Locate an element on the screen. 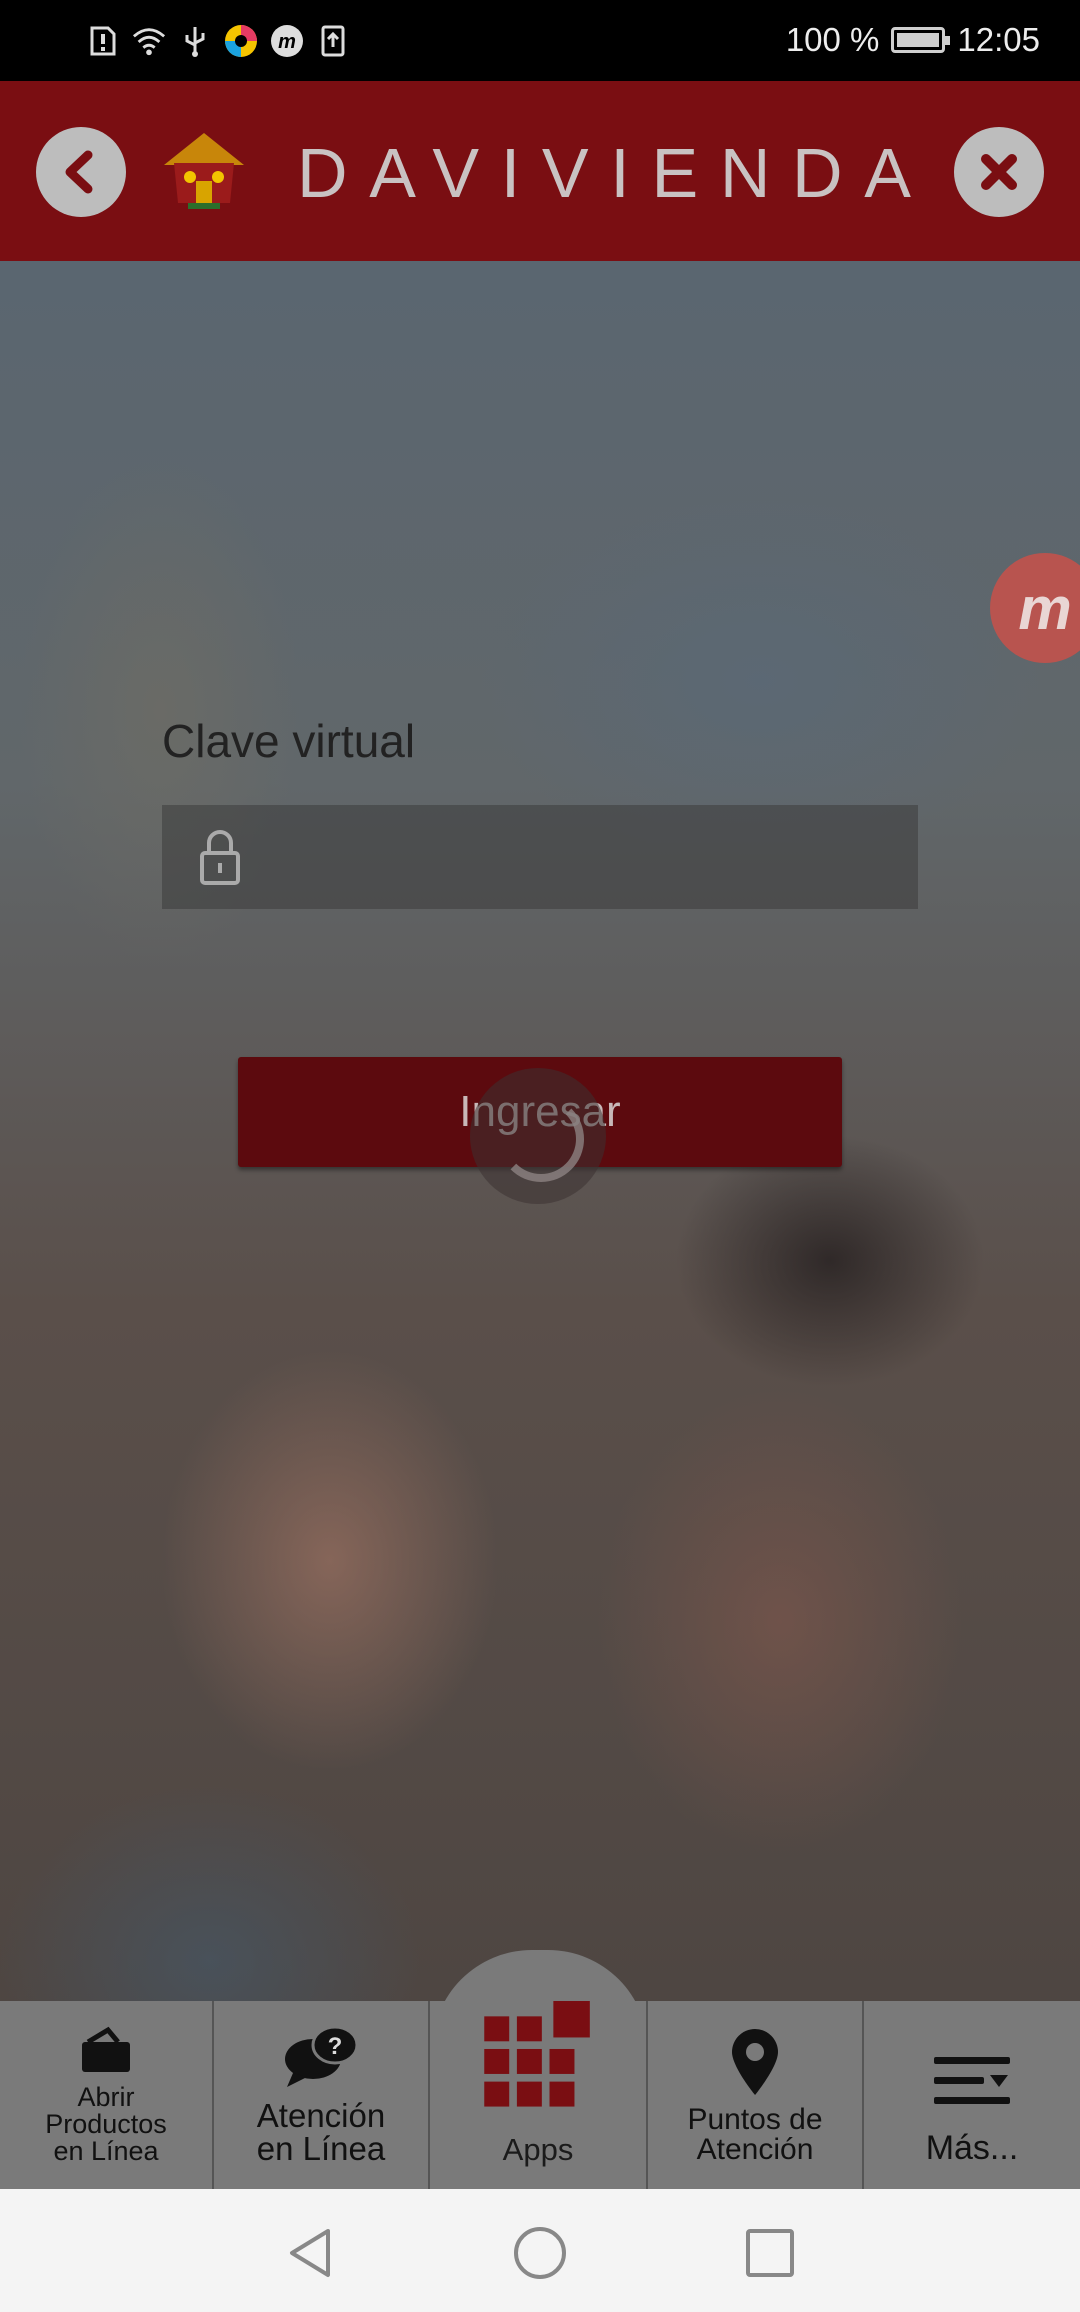 Image resolution: width=1080 pixels, height=2312 pixels. brand-wordmark: DAVIVIENDA is located at coordinates (607, 173).